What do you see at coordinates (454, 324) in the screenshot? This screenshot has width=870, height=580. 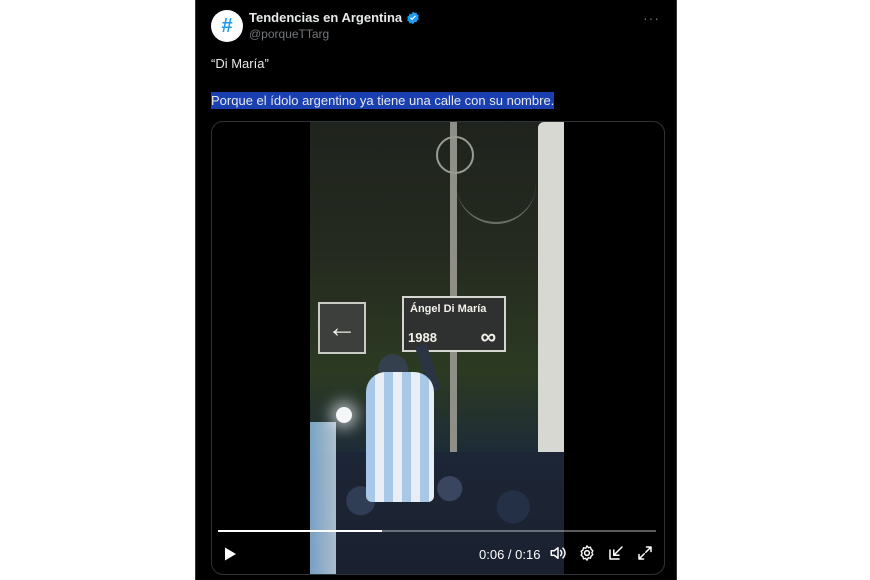 I see `street-sign: Ángel Di María 1988 ∞` at bounding box center [454, 324].